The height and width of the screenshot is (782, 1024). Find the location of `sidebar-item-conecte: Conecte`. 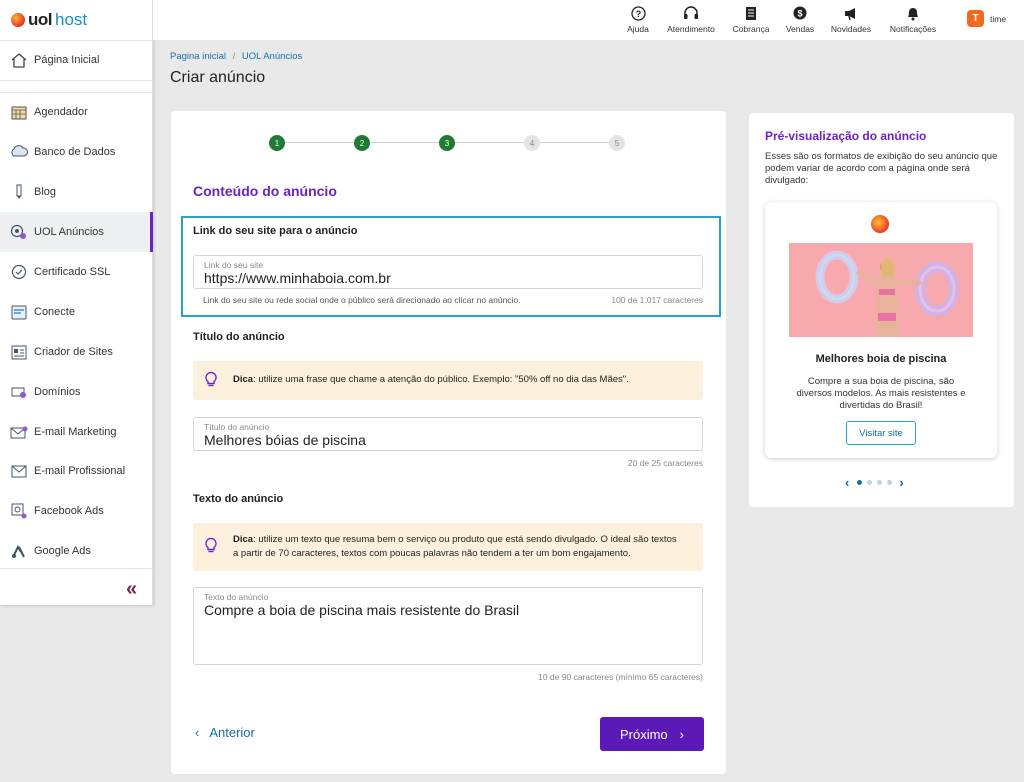

sidebar-item-conecte: Conecte is located at coordinates (76, 312).